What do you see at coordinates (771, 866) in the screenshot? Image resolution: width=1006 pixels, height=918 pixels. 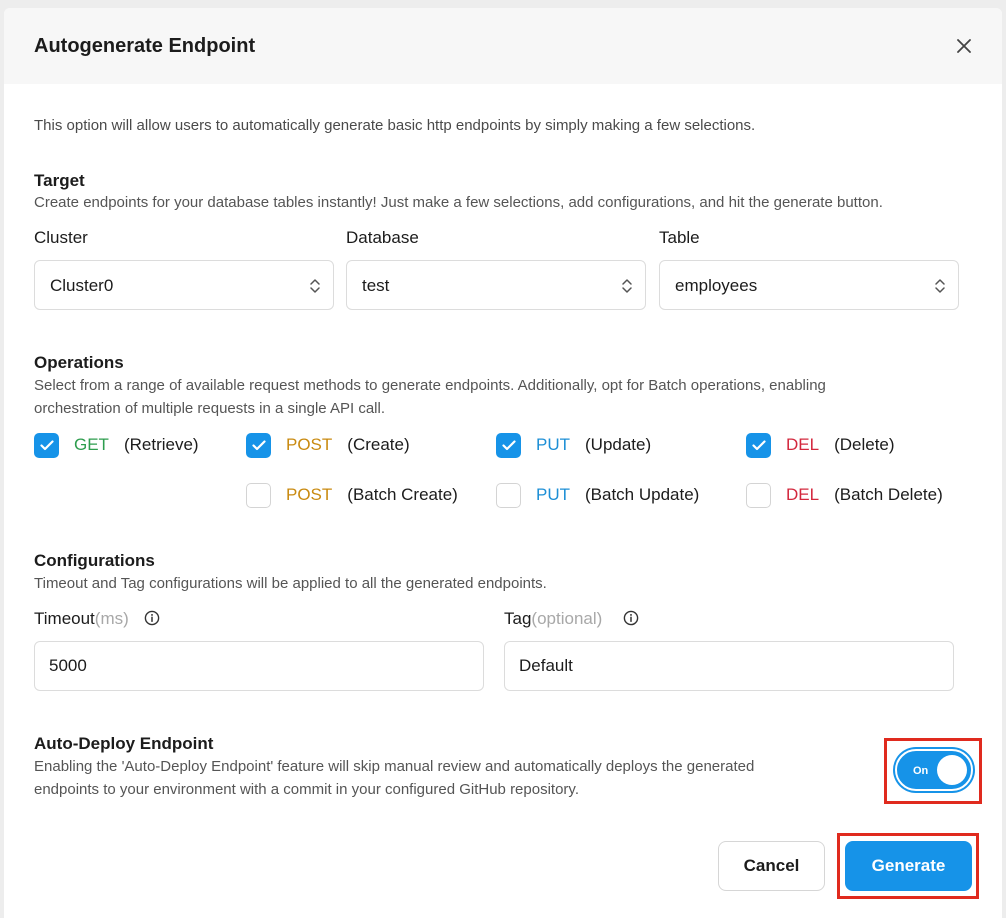 I see `cancel-button: Cancel` at bounding box center [771, 866].